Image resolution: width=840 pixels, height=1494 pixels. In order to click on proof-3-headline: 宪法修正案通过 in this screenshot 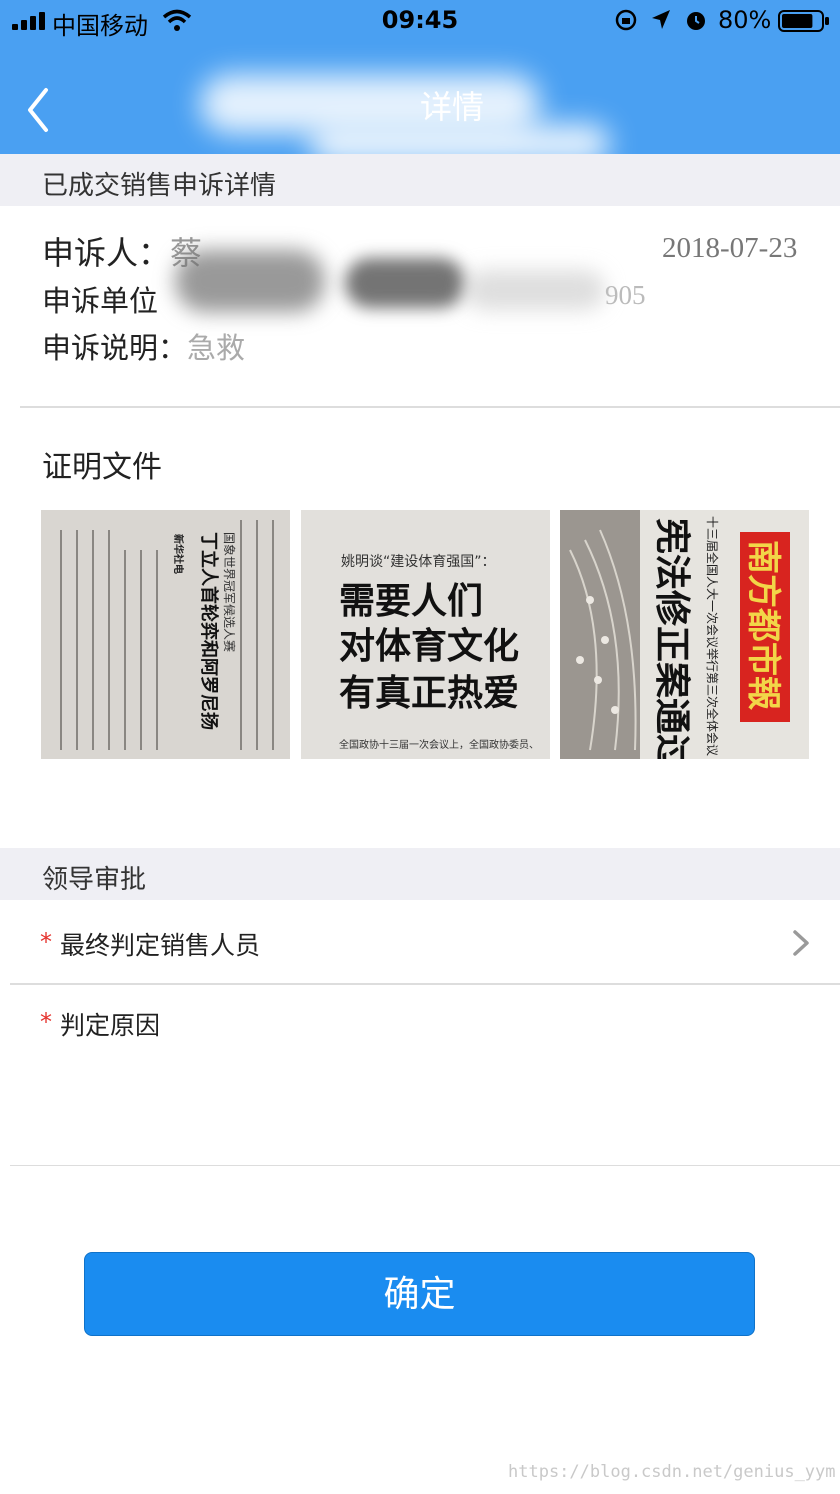, I will do `click(672, 638)`.